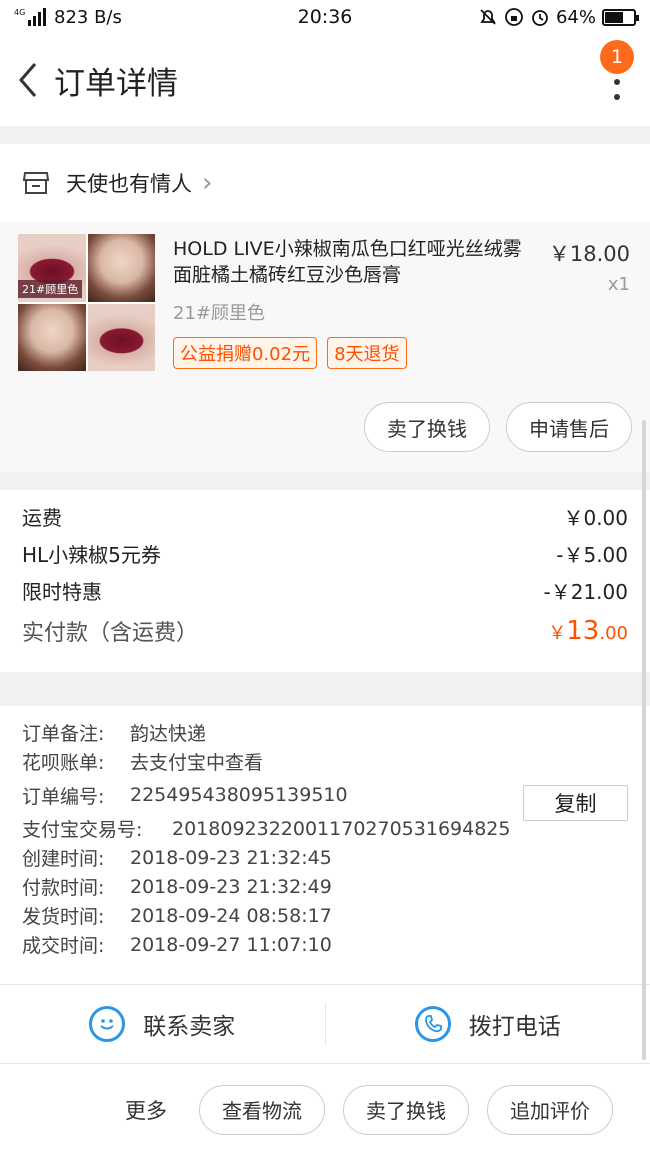  I want to click on order-number: 225495438095139510, so click(239, 795).